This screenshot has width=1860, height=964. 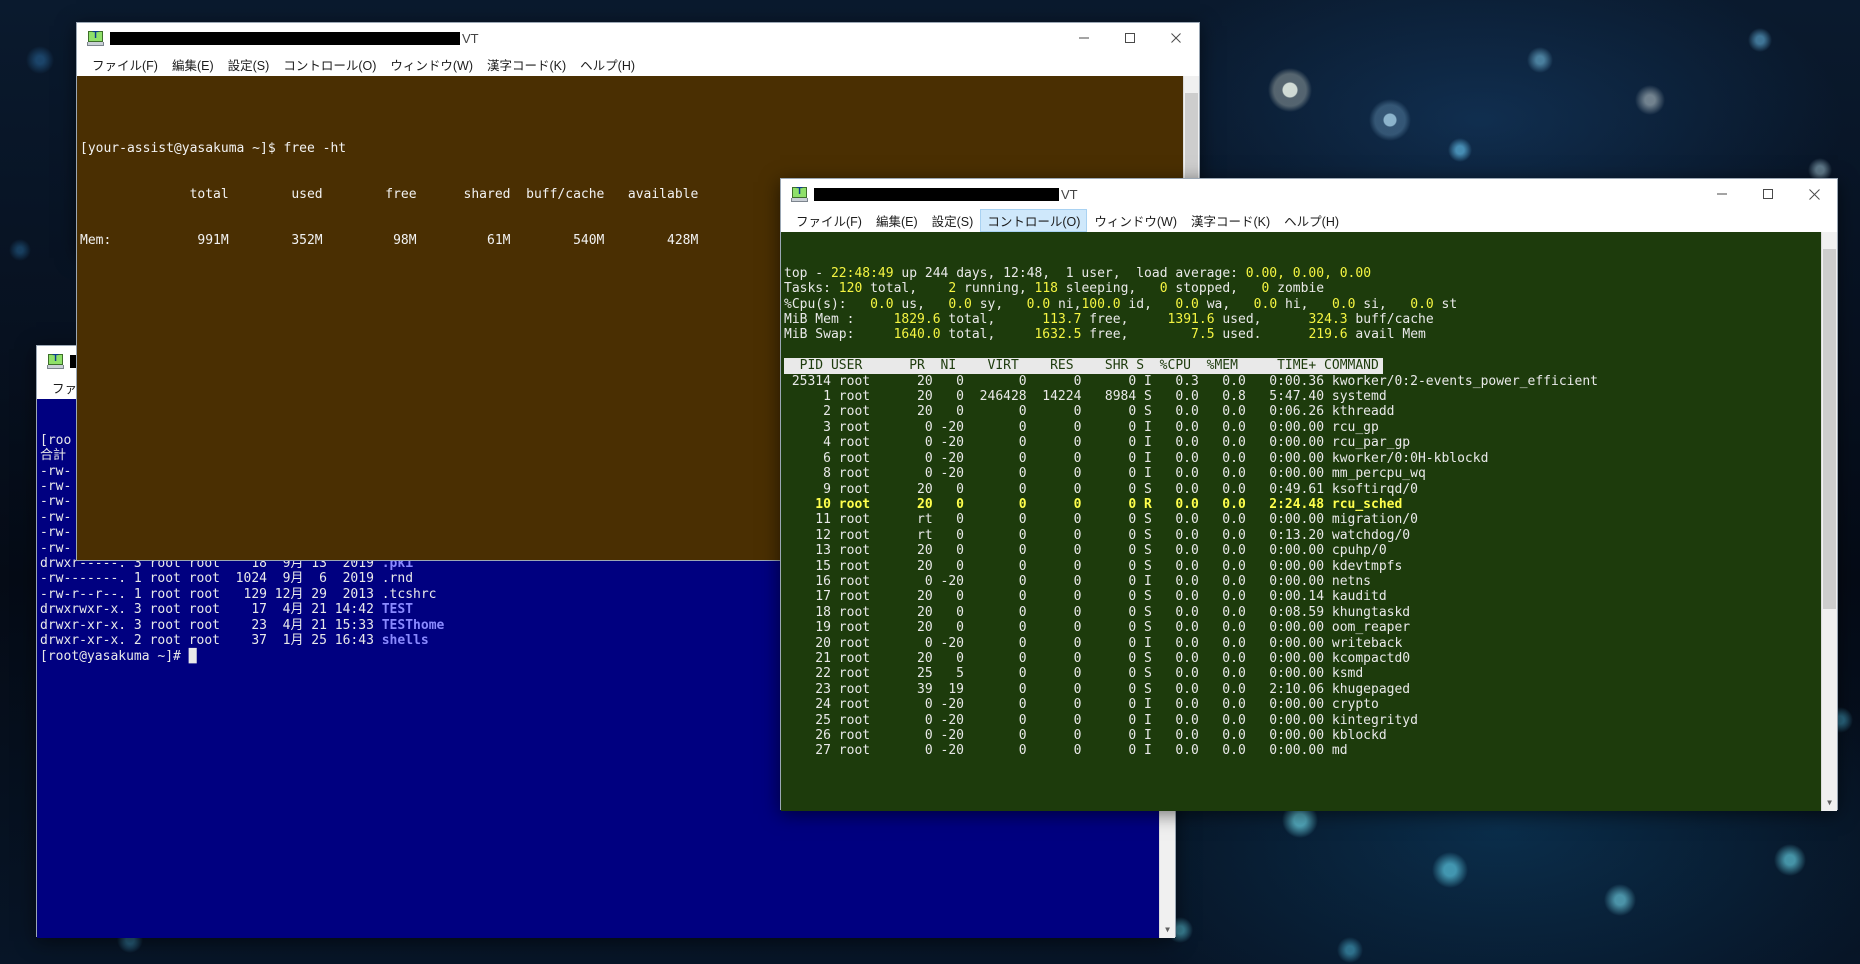 What do you see at coordinates (638, 38) in the screenshot?
I see `titlebar-free: VT` at bounding box center [638, 38].